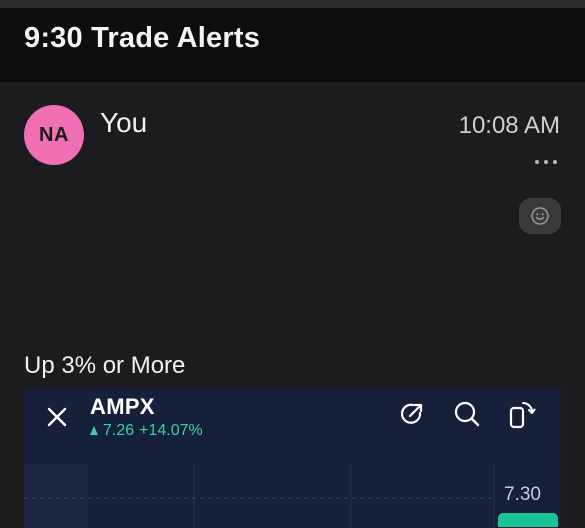 The width and height of the screenshot is (585, 528). I want to click on current-price-tag, so click(528, 520).